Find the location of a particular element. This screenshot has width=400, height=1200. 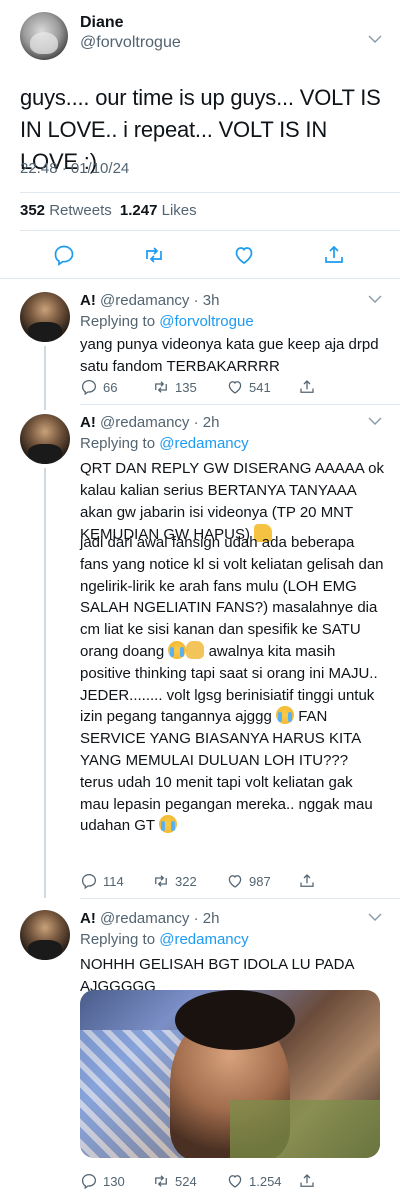

retweets-label: Retweets is located at coordinates (80, 210).